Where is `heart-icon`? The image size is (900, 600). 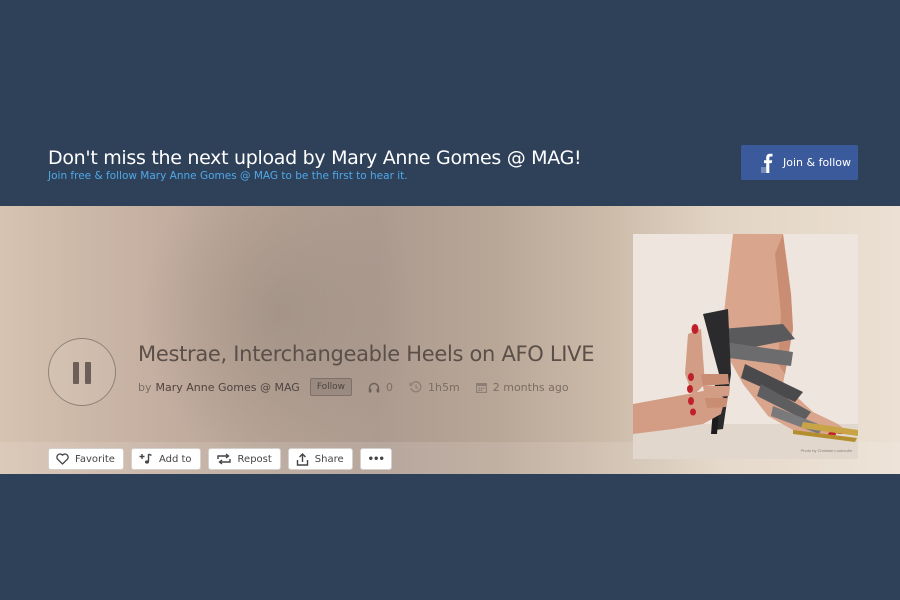
heart-icon is located at coordinates (62, 459).